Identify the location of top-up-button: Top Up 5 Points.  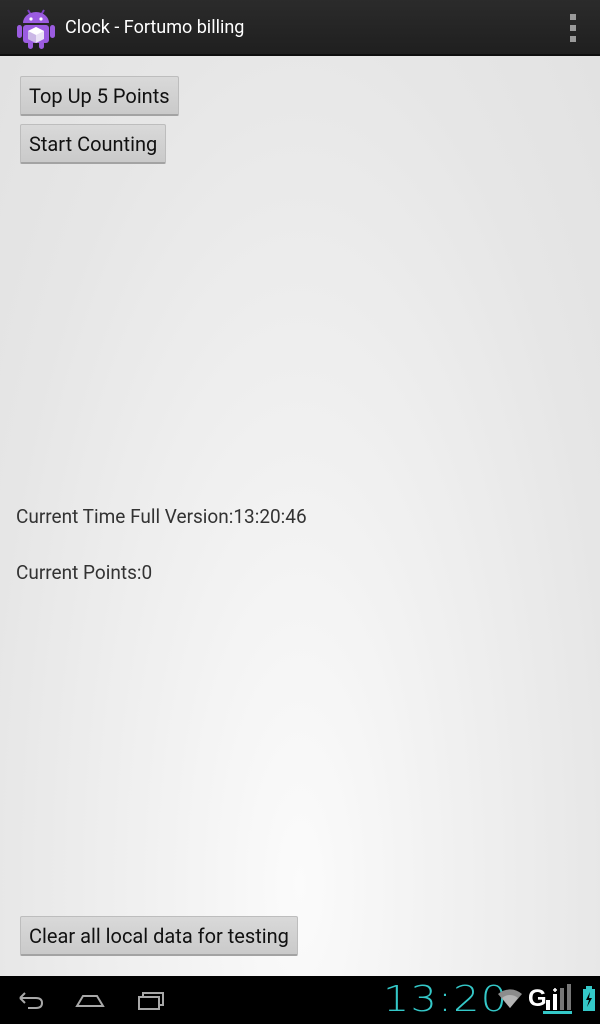
(99, 96).